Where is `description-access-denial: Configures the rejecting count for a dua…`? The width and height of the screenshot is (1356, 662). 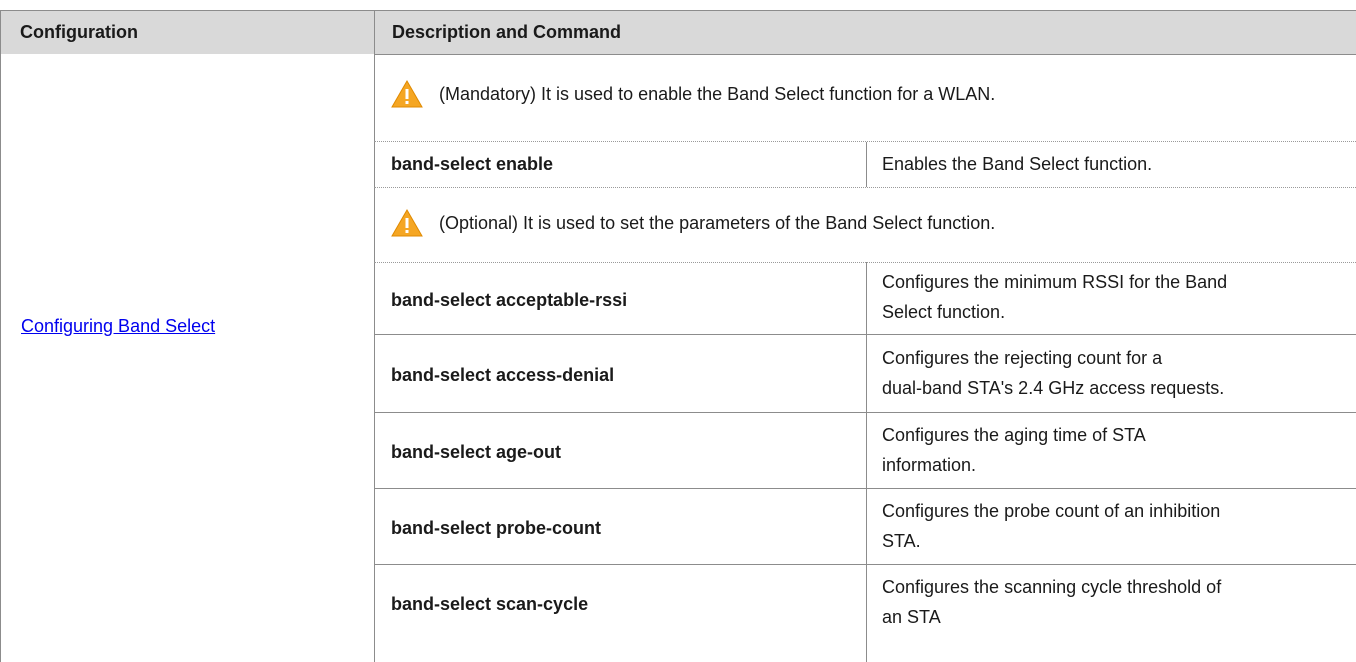 description-access-denial: Configures the rejecting count for a dua… is located at coordinates (1112, 373).